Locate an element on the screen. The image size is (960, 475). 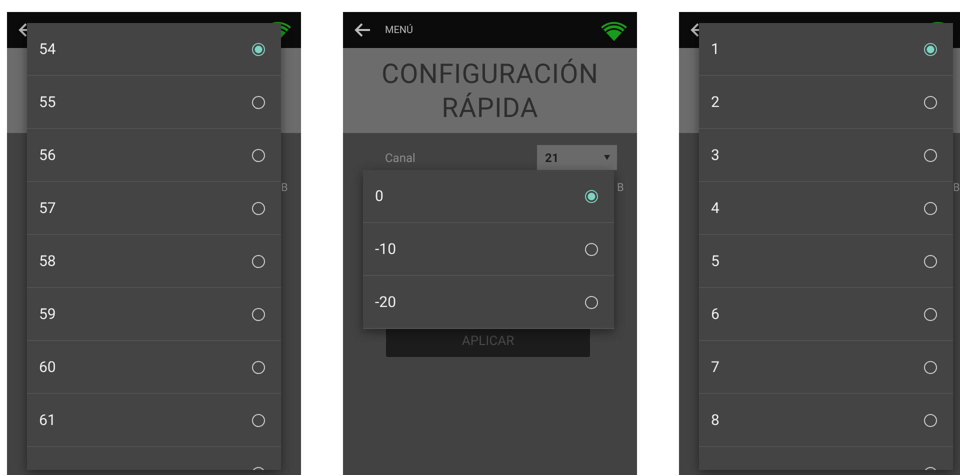
option-row: 0 is located at coordinates (488, 196).